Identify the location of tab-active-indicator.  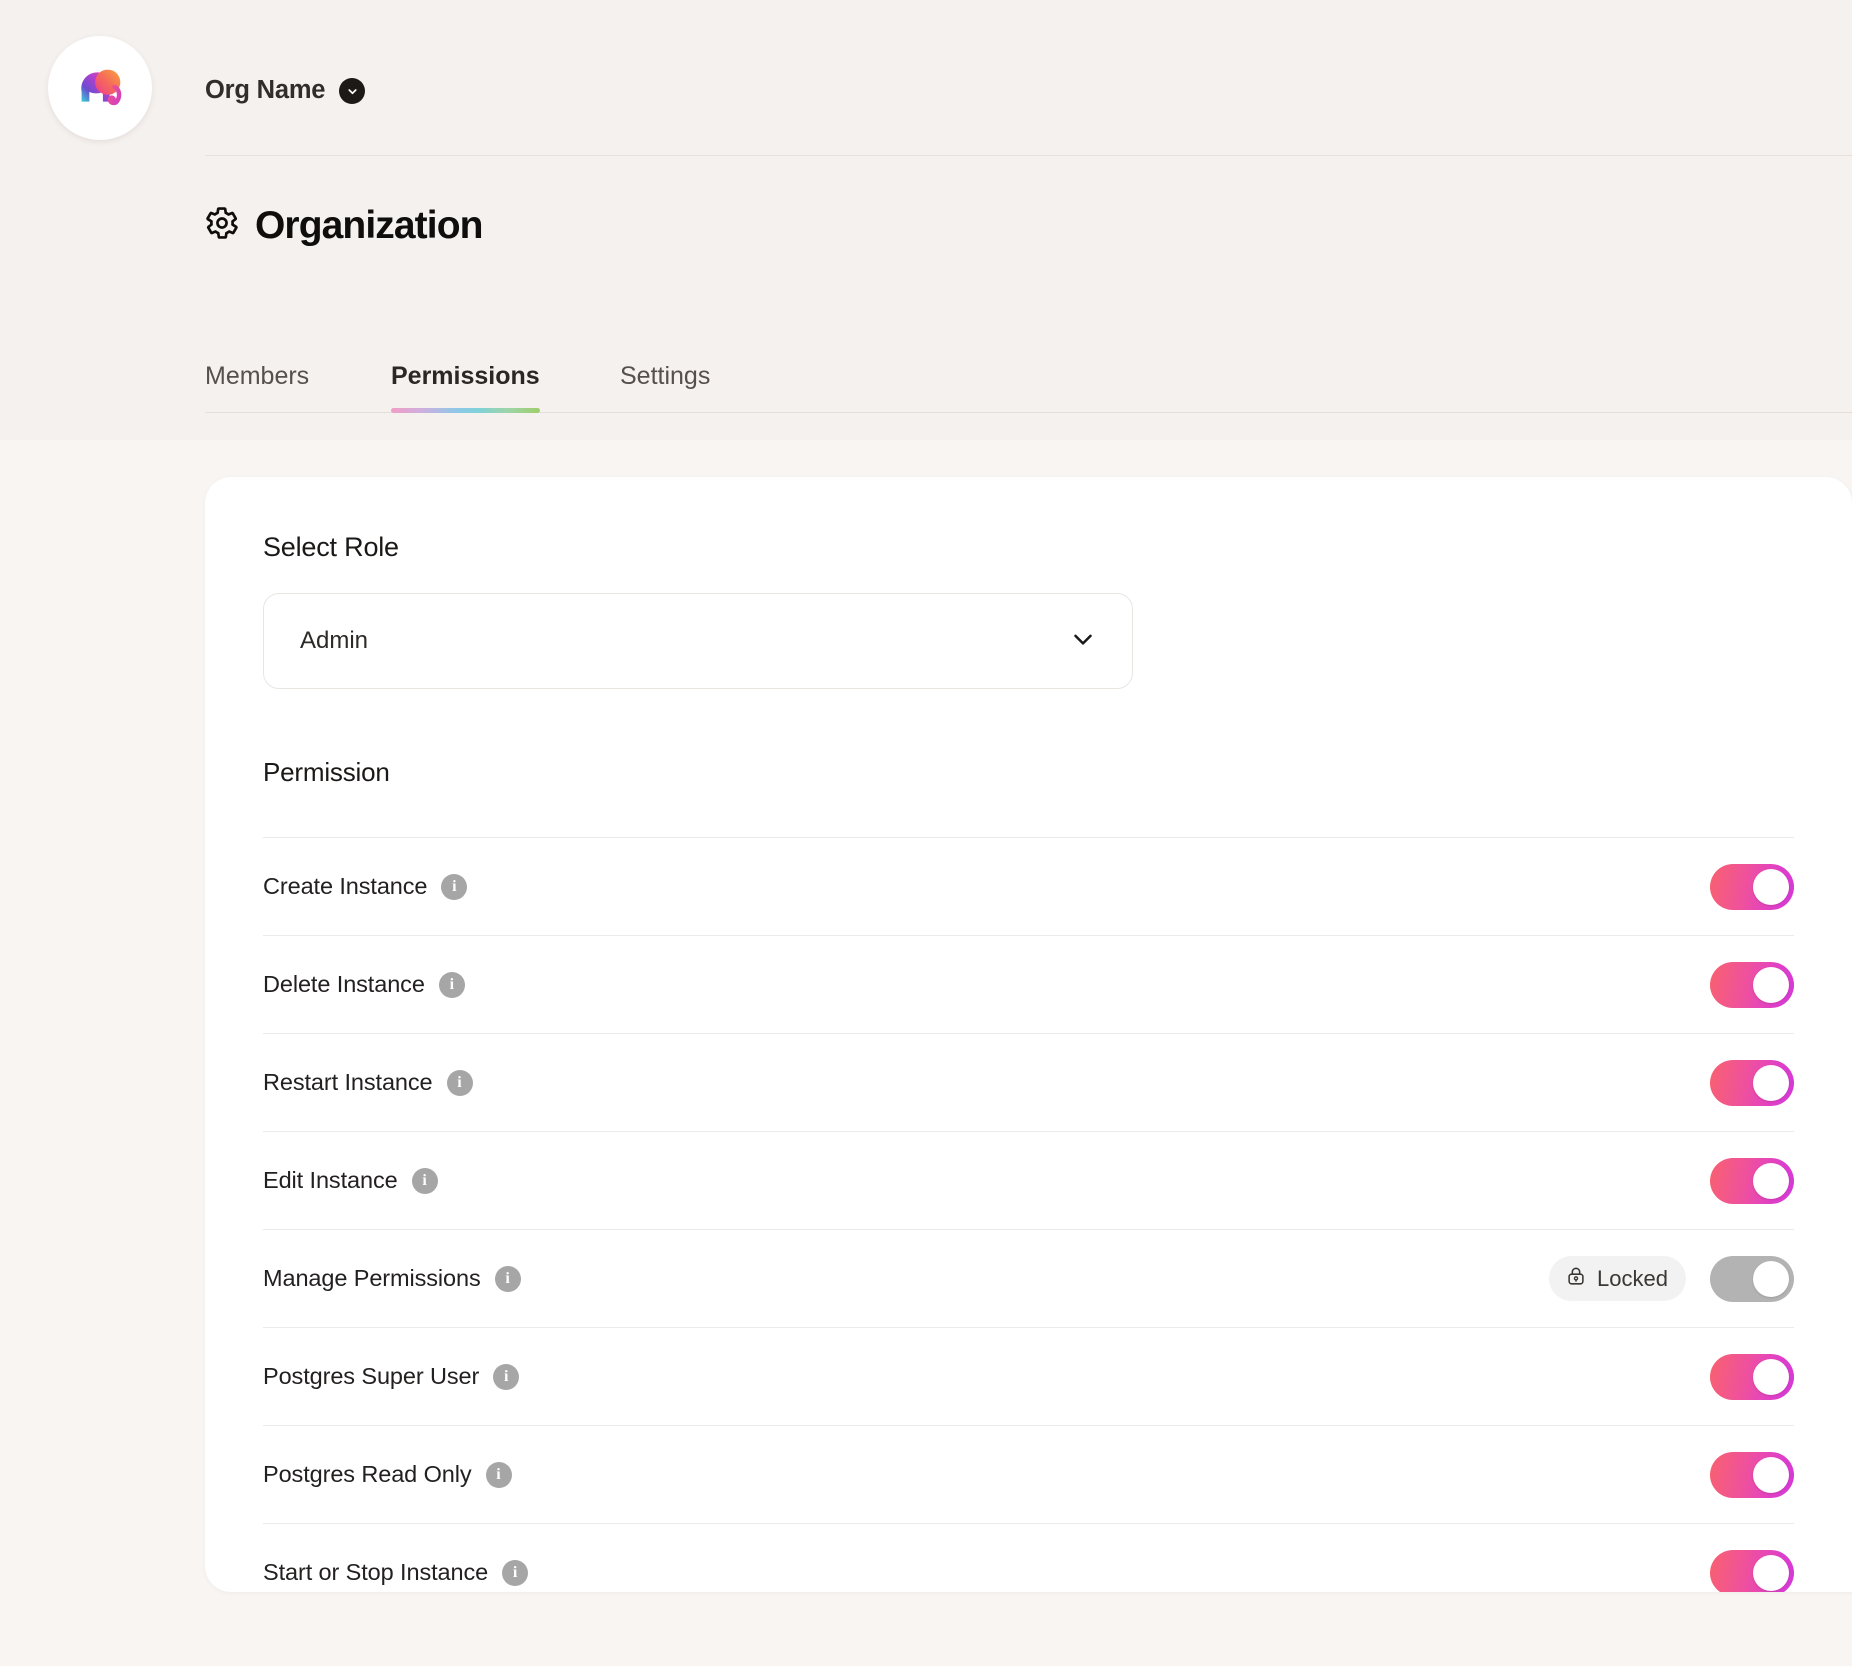
(465, 410).